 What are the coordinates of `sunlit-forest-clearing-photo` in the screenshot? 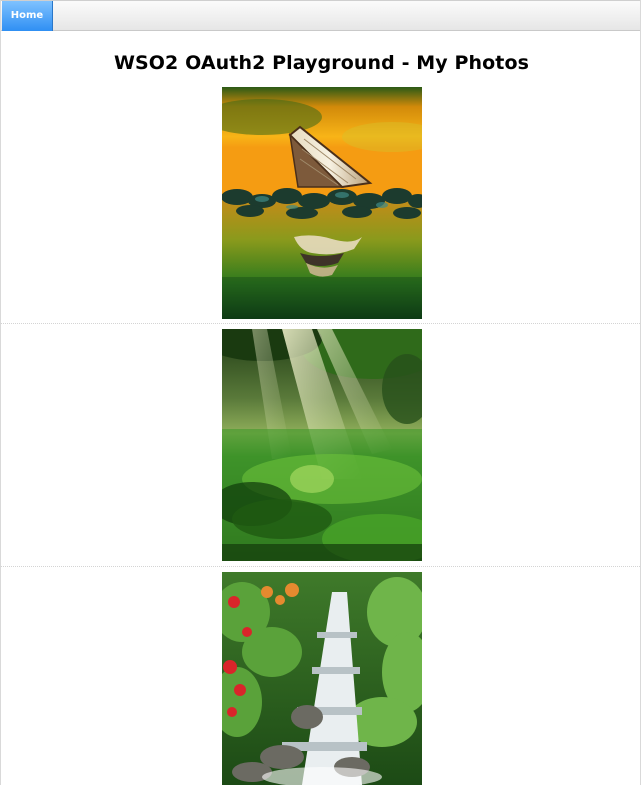 It's located at (322, 445).